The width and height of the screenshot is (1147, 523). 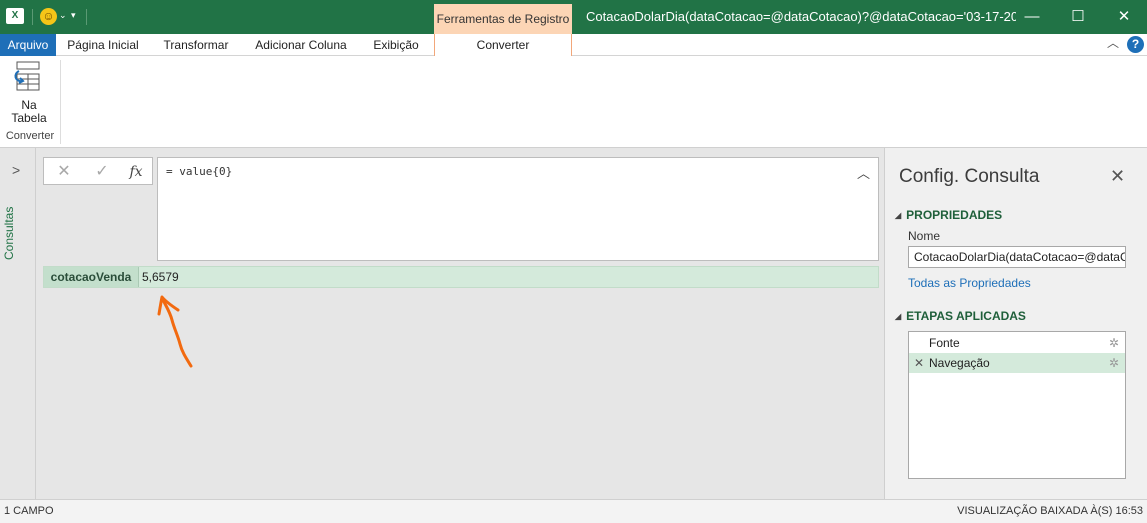 What do you see at coordinates (1017, 405) in the screenshot?
I see `applied-steps-list: Fonte ✲ ✕ Navegação ✲` at bounding box center [1017, 405].